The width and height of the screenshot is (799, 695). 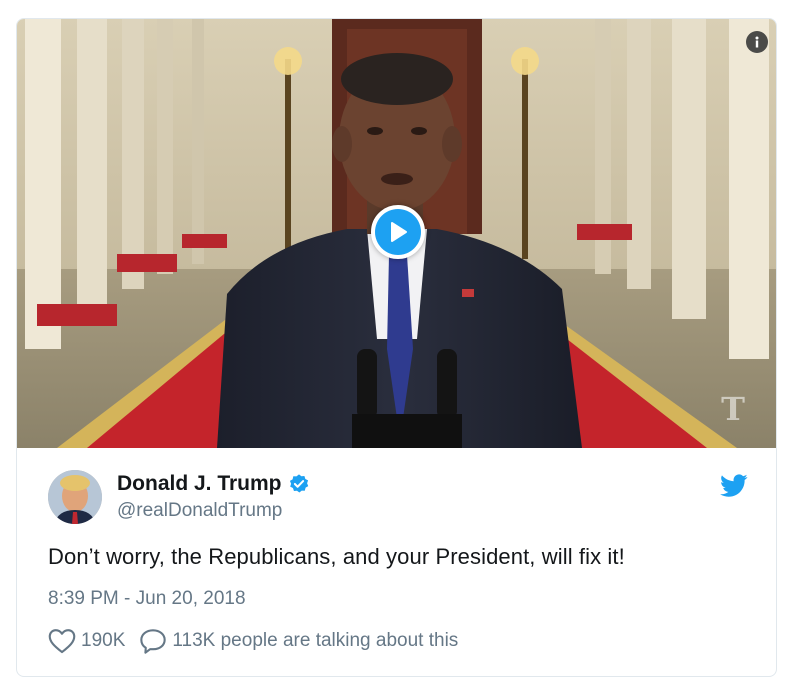 What do you see at coordinates (315, 640) in the screenshot?
I see `conversation-label: 113K people are talking about this` at bounding box center [315, 640].